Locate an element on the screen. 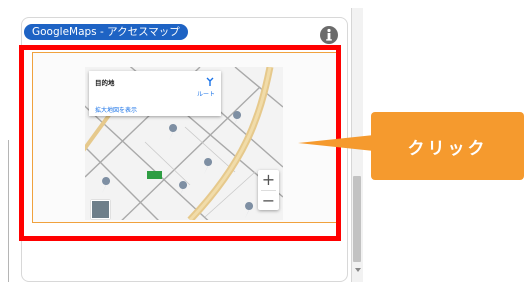 The width and height of the screenshot is (526, 282). info-icon is located at coordinates (329, 35).